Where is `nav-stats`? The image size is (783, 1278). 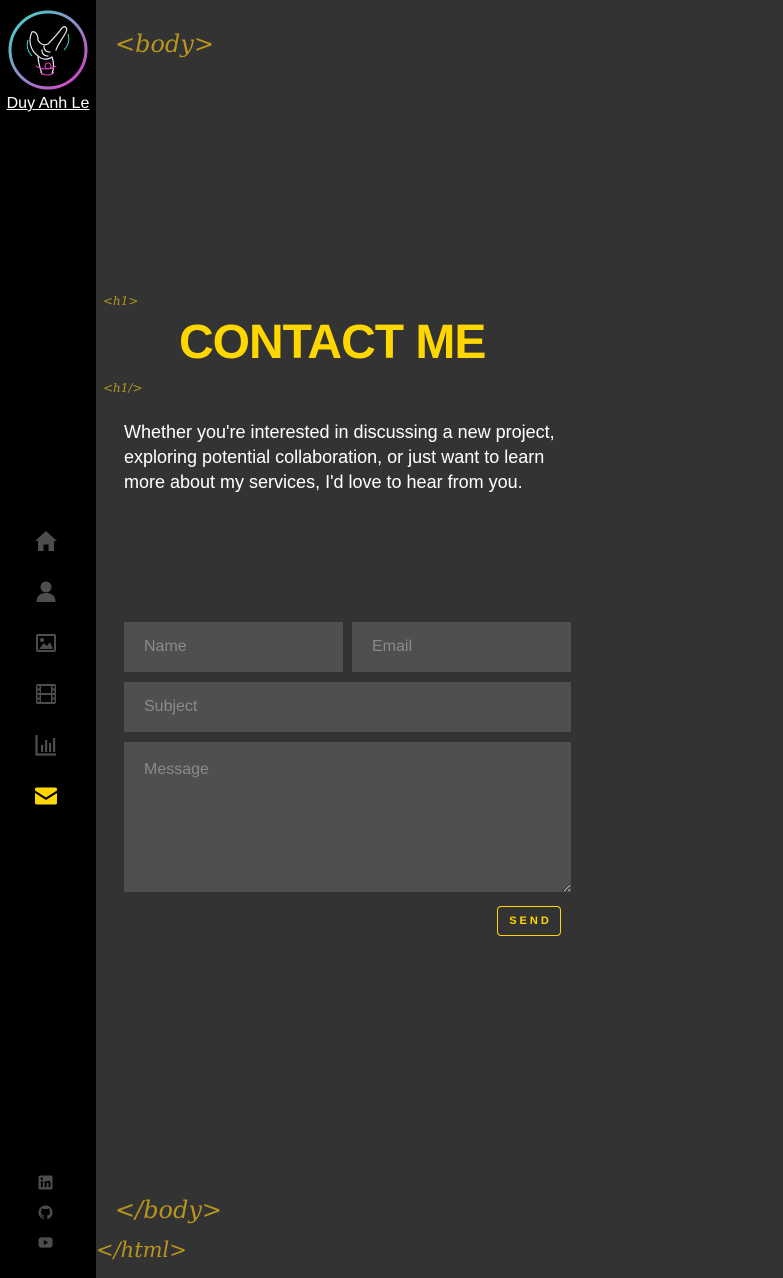
nav-stats is located at coordinates (48, 754).